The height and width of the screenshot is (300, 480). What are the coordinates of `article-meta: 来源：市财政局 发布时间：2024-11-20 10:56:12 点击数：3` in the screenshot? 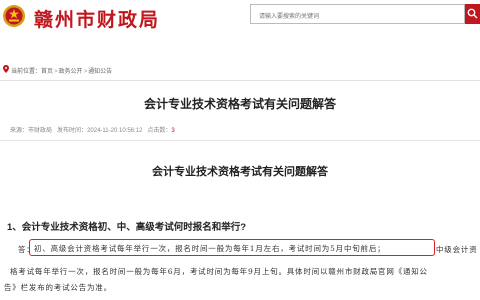 It's located at (92, 129).